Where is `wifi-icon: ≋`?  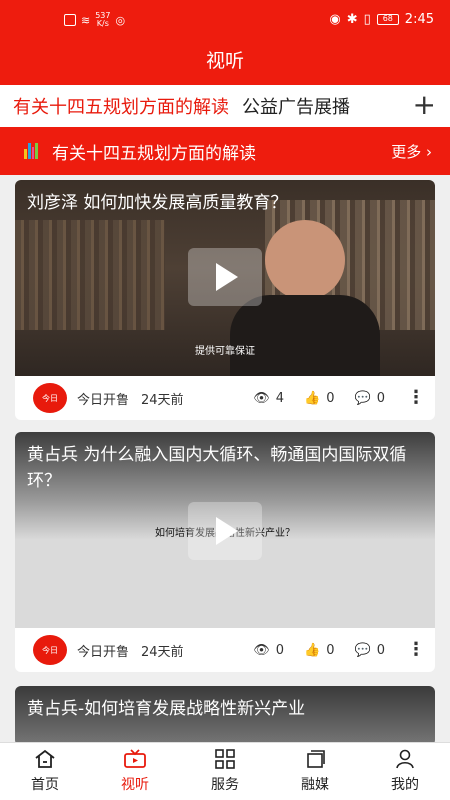 wifi-icon: ≋ is located at coordinates (86, 20).